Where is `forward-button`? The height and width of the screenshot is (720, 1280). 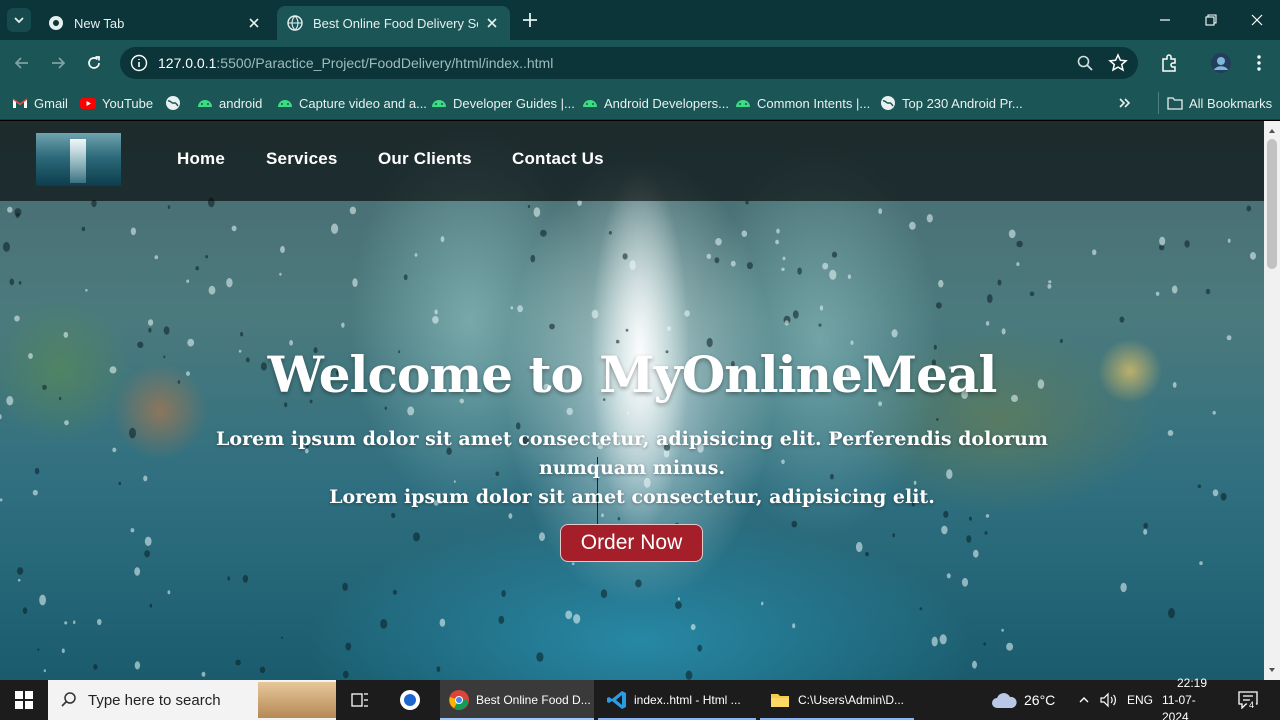
forward-button is located at coordinates (58, 63).